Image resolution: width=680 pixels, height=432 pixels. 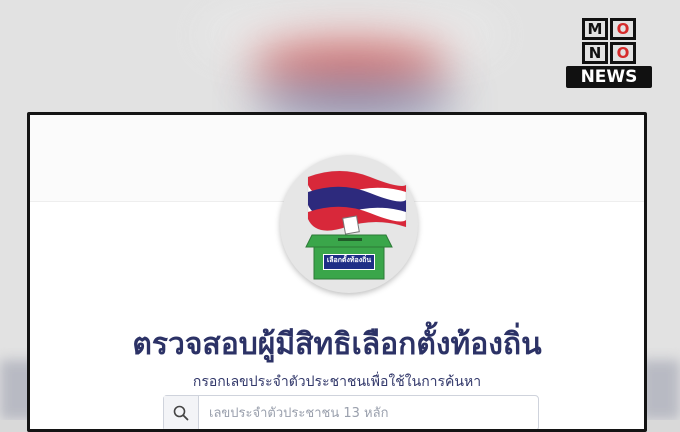 I want to click on citizen-id-input, so click(x=368, y=412).